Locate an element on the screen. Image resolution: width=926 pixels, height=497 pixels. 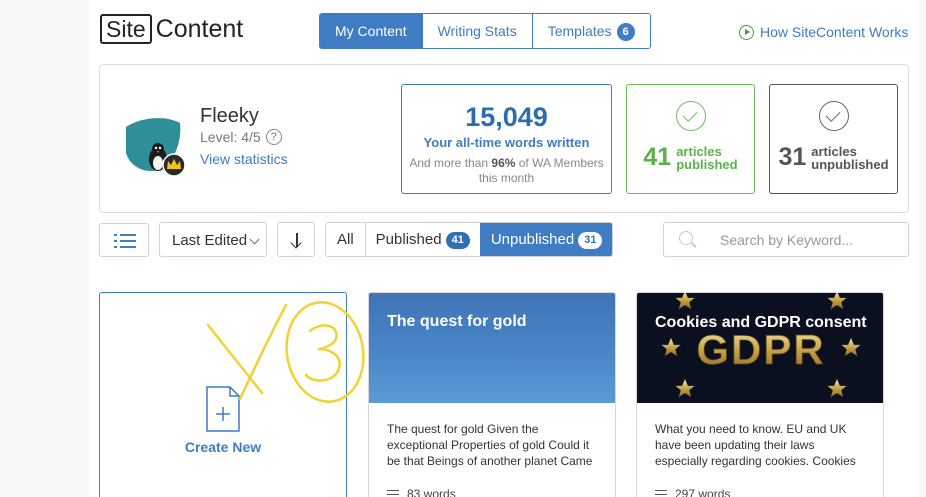
sort-direction-button is located at coordinates (296, 239).